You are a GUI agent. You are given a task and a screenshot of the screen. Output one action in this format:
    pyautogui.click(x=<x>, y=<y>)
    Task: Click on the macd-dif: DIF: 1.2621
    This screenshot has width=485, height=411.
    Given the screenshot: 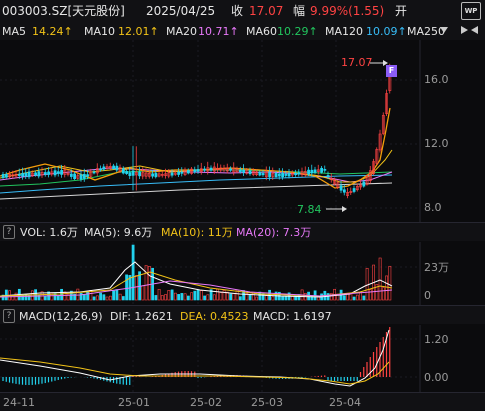 What is the action you would take?
    pyautogui.click(x=141, y=316)
    